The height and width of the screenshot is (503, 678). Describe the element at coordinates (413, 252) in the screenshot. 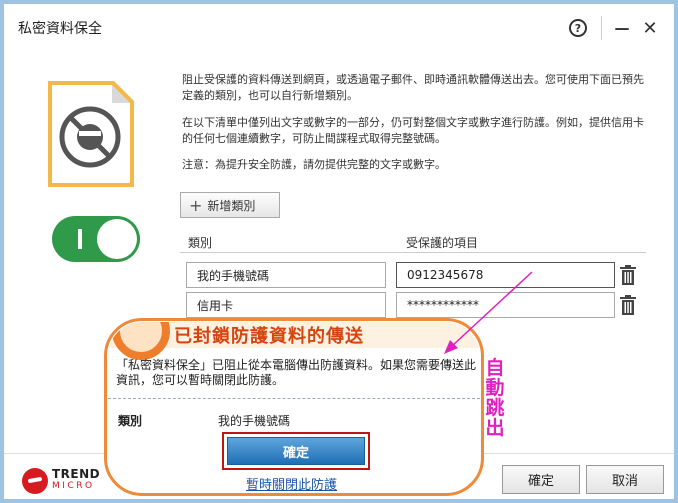

I see `header-divider` at that location.